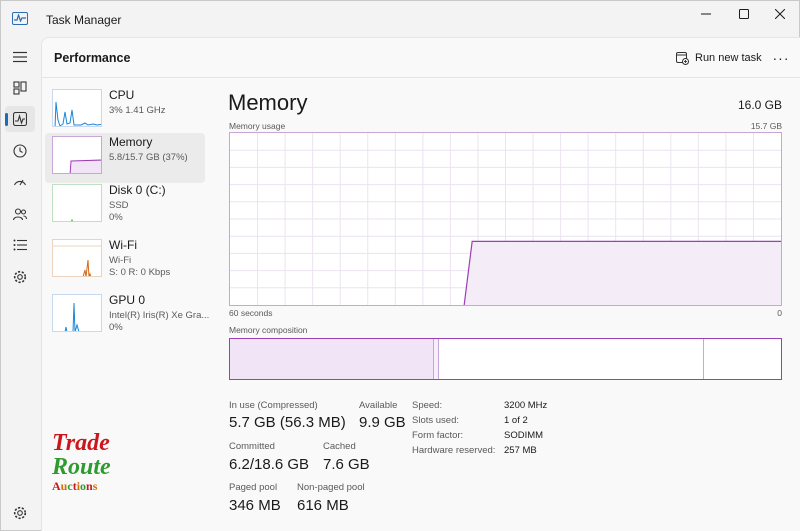 The height and width of the screenshot is (531, 800). Describe the element at coordinates (346, 464) in the screenshot. I see `cached-value: 7.6 GB` at that location.